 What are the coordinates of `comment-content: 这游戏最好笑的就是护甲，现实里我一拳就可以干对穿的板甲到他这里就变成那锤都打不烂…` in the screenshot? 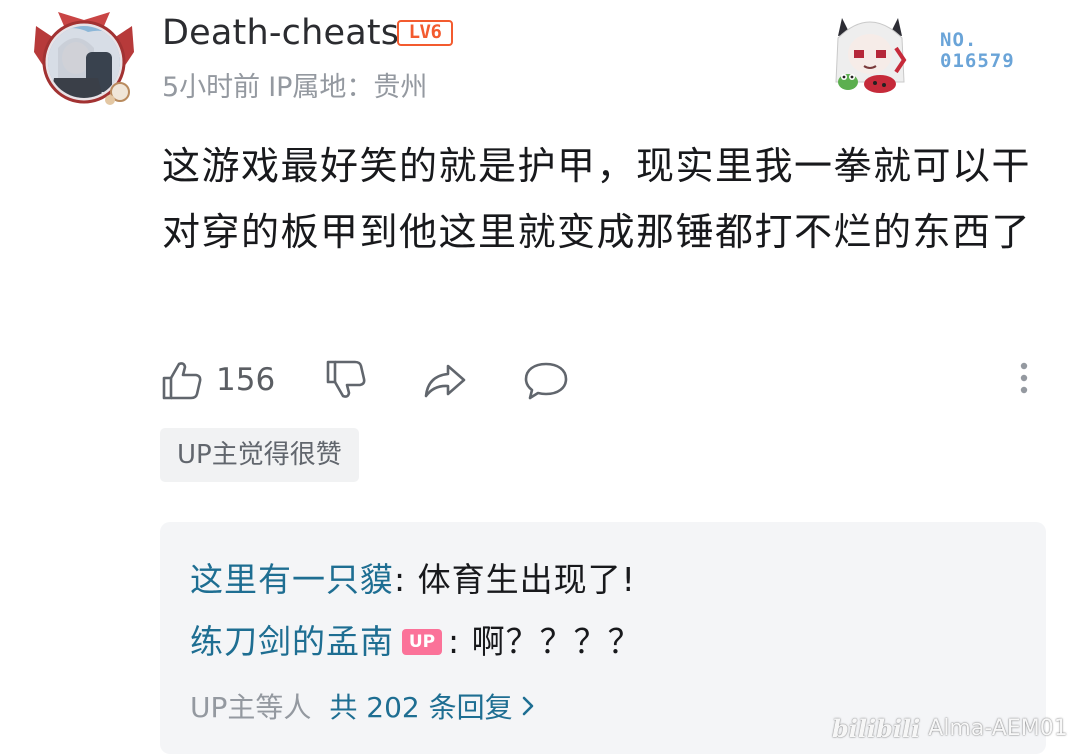 It's located at (597, 199).